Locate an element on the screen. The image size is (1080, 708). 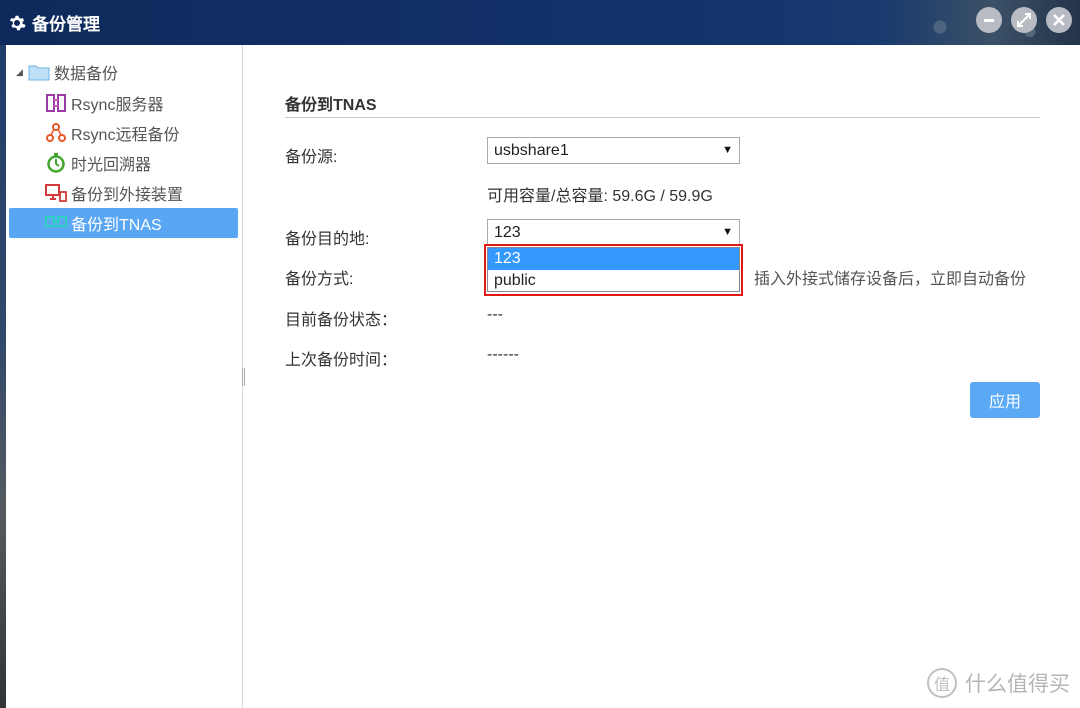
backup-status-value: --- is located at coordinates (495, 314).